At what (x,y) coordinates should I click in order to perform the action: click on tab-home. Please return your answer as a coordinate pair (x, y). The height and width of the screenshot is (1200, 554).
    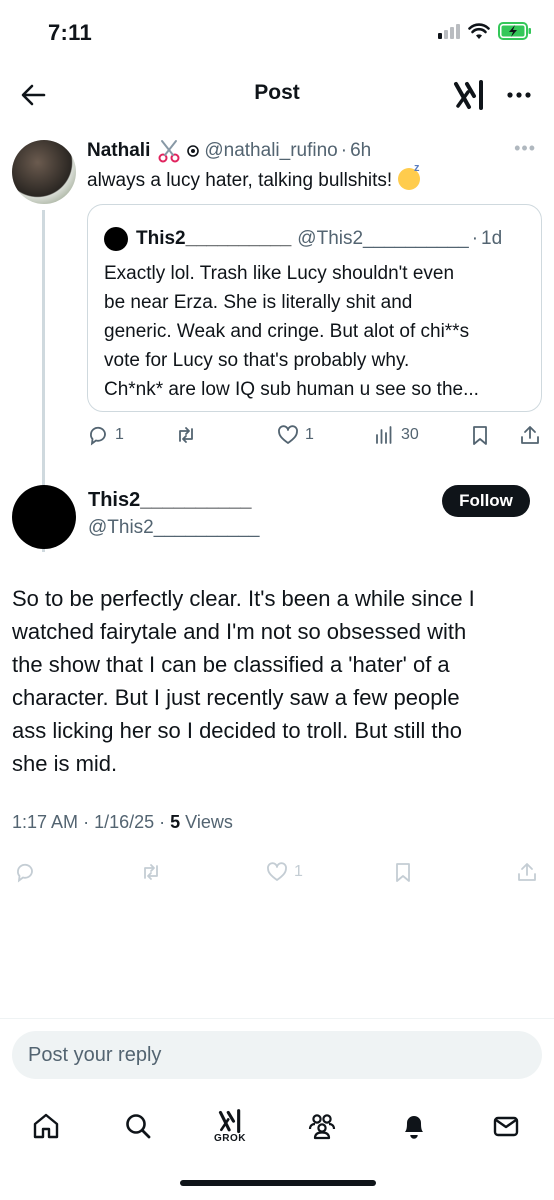
    Looking at the image, I should click on (46, 1126).